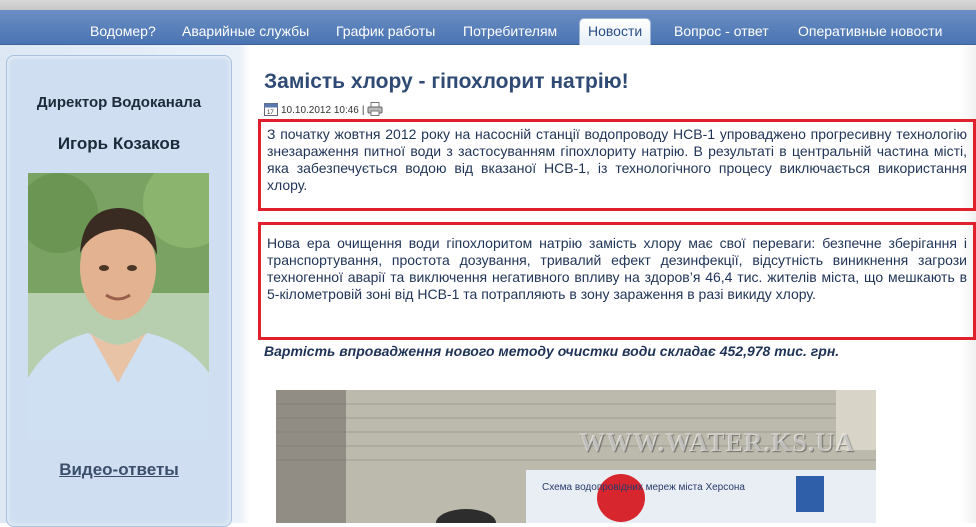 This screenshot has height=527, width=976. Describe the element at coordinates (643, 487) in the screenshot. I see `photo-banner-text: Схема водопровідних мереж міста Херсона` at that location.